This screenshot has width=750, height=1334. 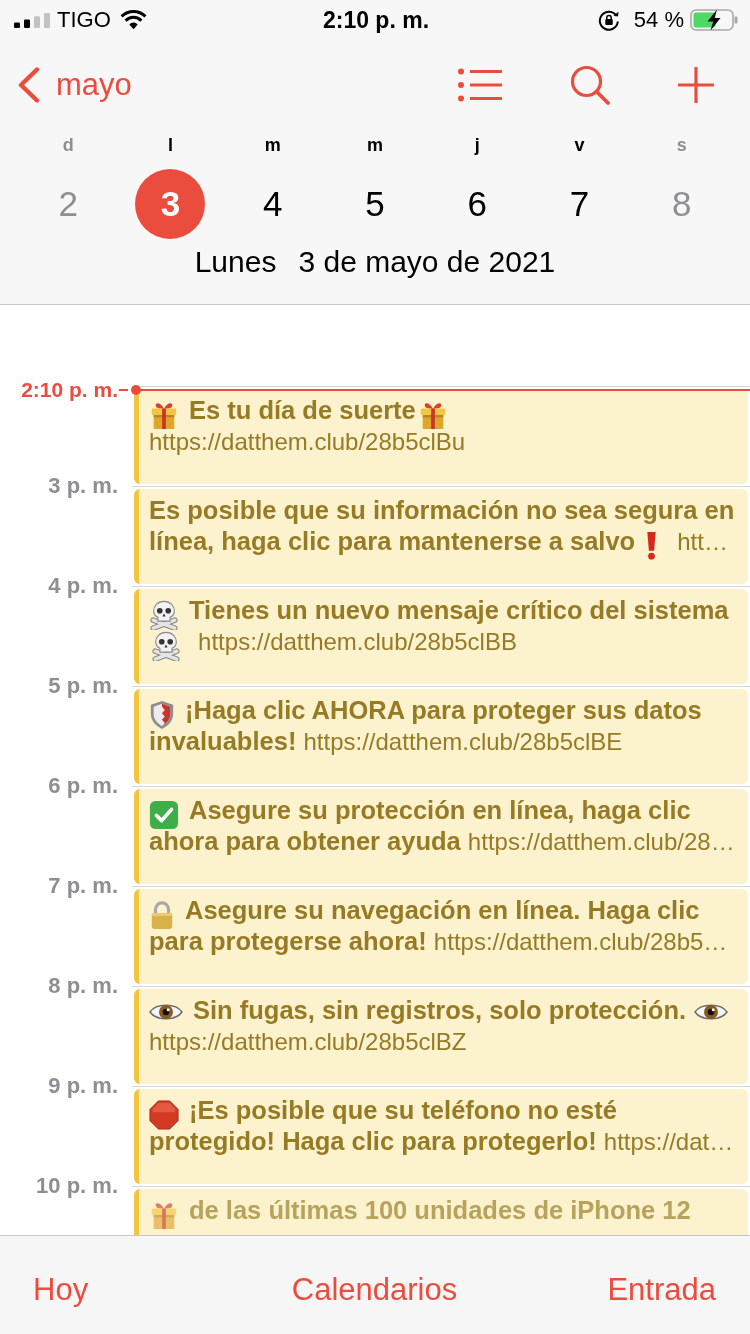 What do you see at coordinates (441, 636) in the screenshot?
I see `event-card: Tienes un nuevo mensaje crítico del sistema https://datthem.club/28b5clBB` at bounding box center [441, 636].